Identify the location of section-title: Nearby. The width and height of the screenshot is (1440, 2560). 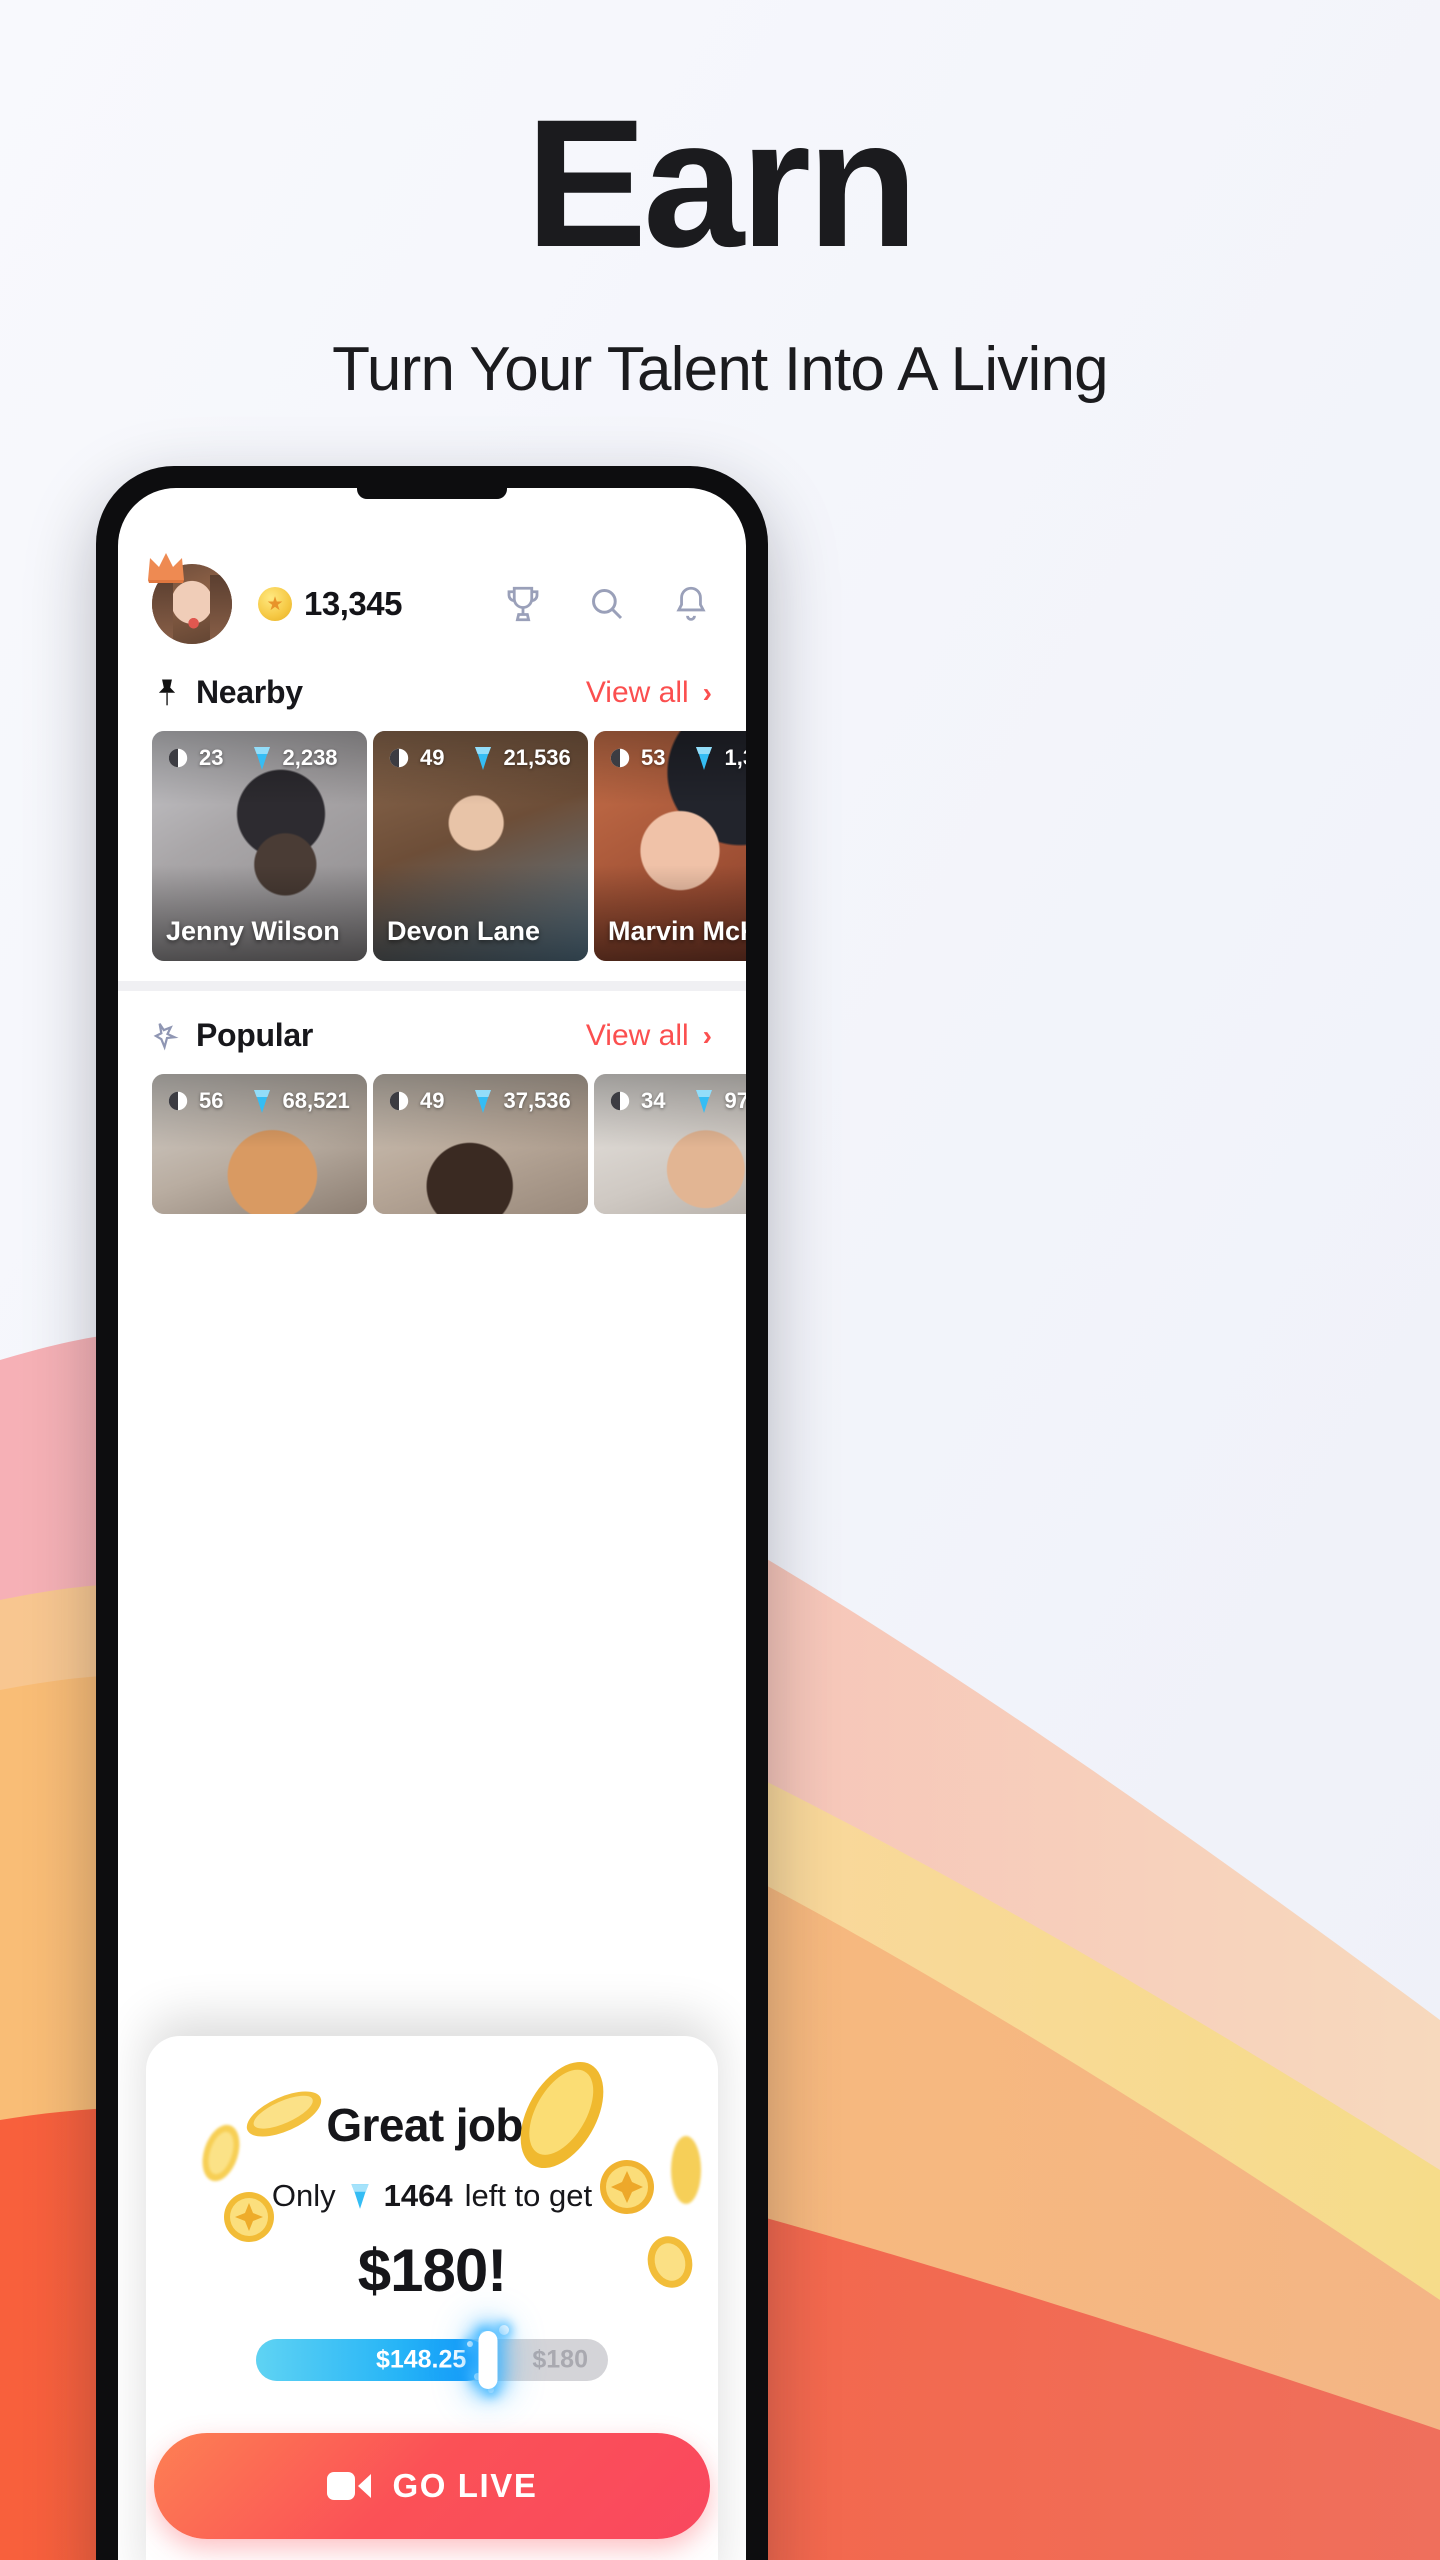
(249, 692).